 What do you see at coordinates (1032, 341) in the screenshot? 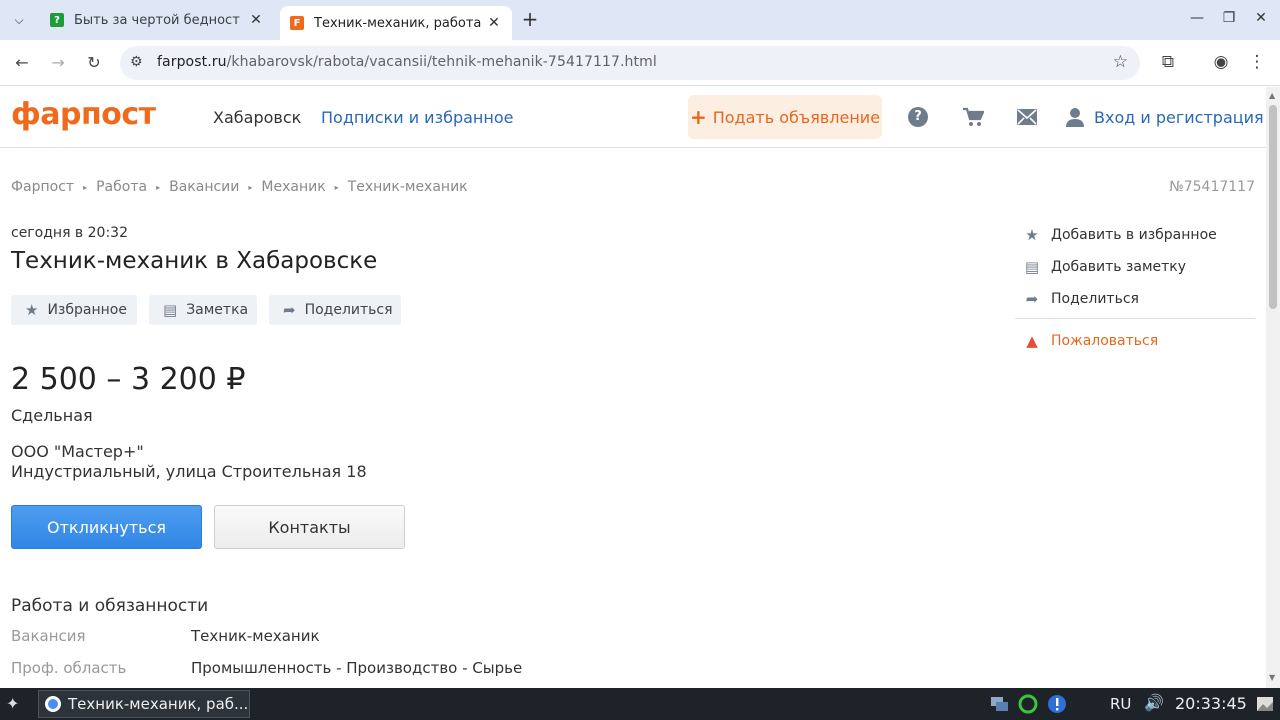
I see `warning-icon: ▲` at bounding box center [1032, 341].